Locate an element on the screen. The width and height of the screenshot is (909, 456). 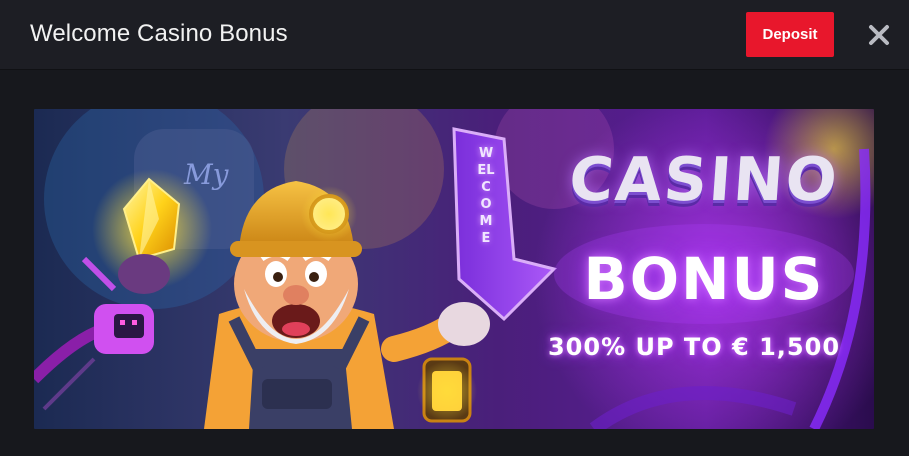
banner-offer: 300% UP TO € 1,500 is located at coordinates (694, 347).